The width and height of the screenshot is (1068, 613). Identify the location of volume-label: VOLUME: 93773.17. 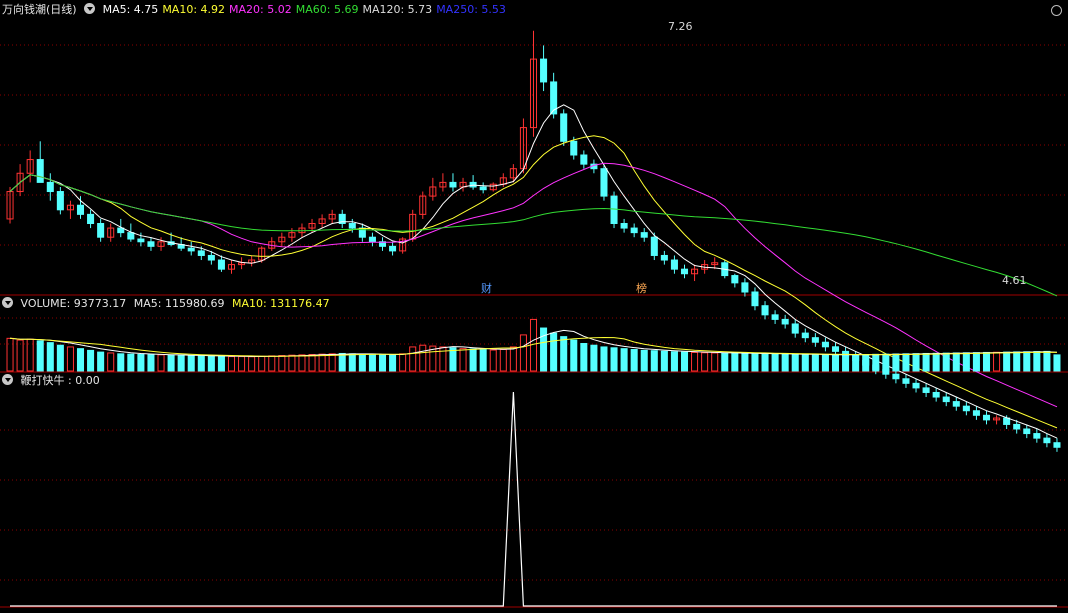
(73, 303).